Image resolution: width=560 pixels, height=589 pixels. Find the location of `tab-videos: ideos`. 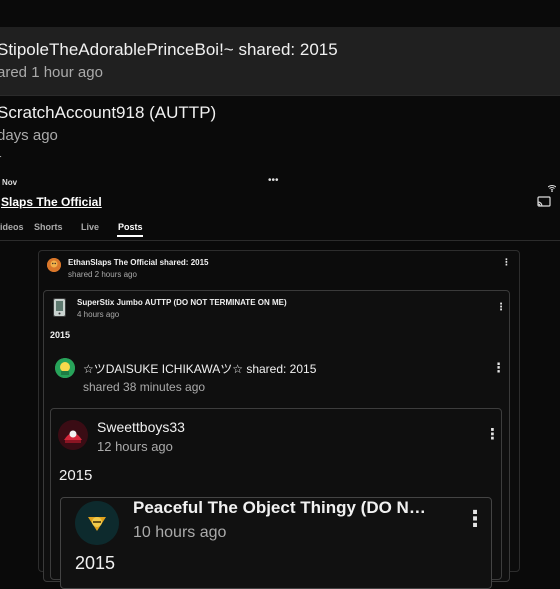

tab-videos: ideos is located at coordinates (12, 227).